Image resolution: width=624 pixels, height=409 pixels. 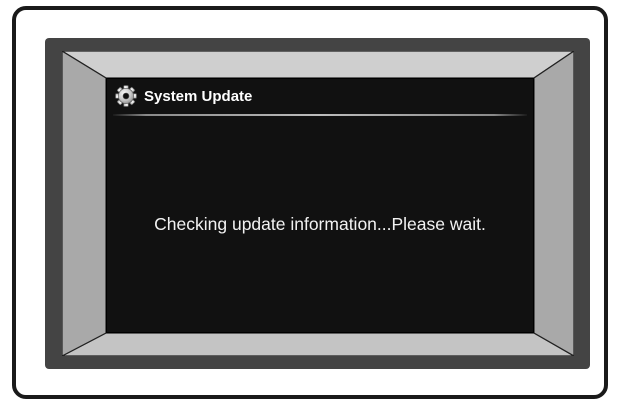 What do you see at coordinates (320, 115) in the screenshot?
I see `title-divider` at bounding box center [320, 115].